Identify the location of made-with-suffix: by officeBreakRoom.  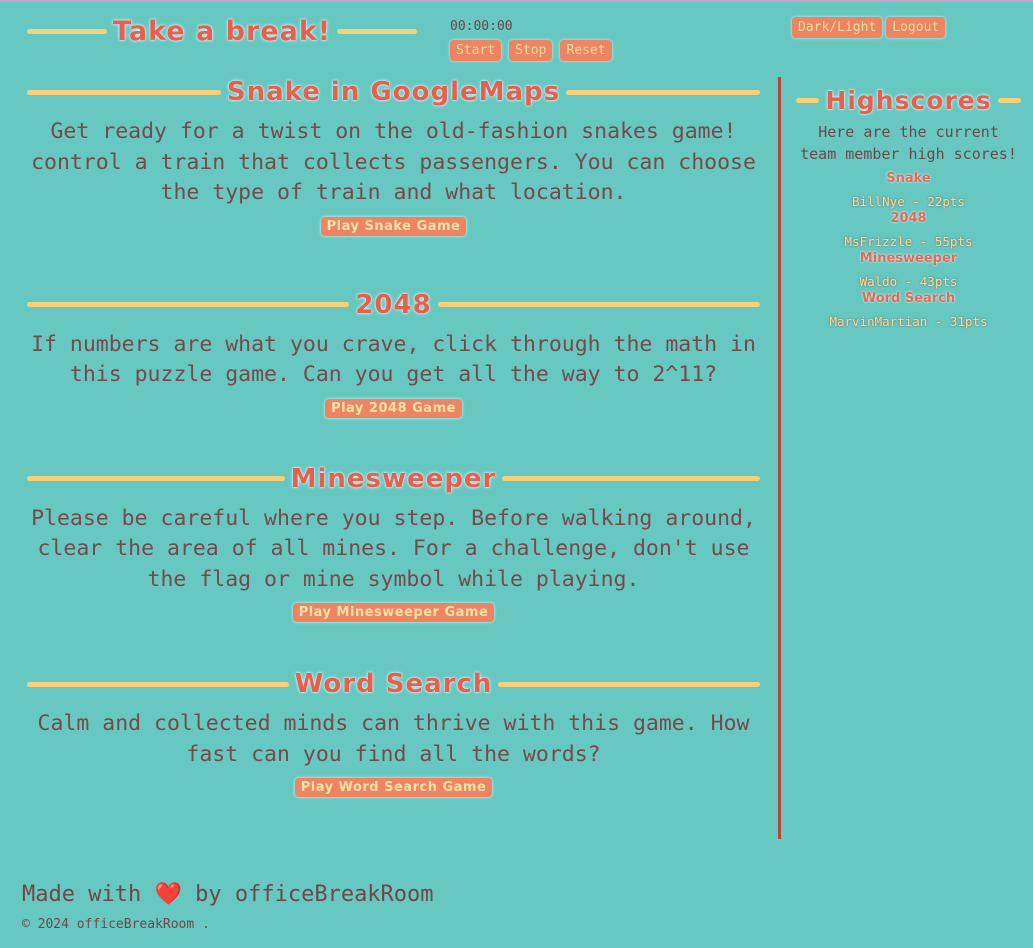
(314, 894).